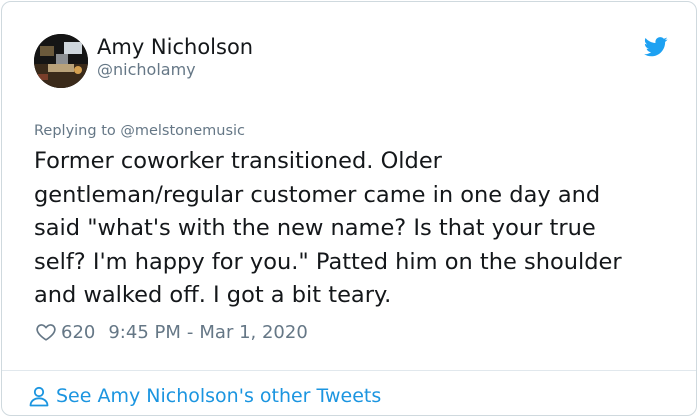 This screenshot has width=700, height=419. Describe the element at coordinates (253, 332) in the screenshot. I see `tweet-date: Mar 1, 2020` at that location.